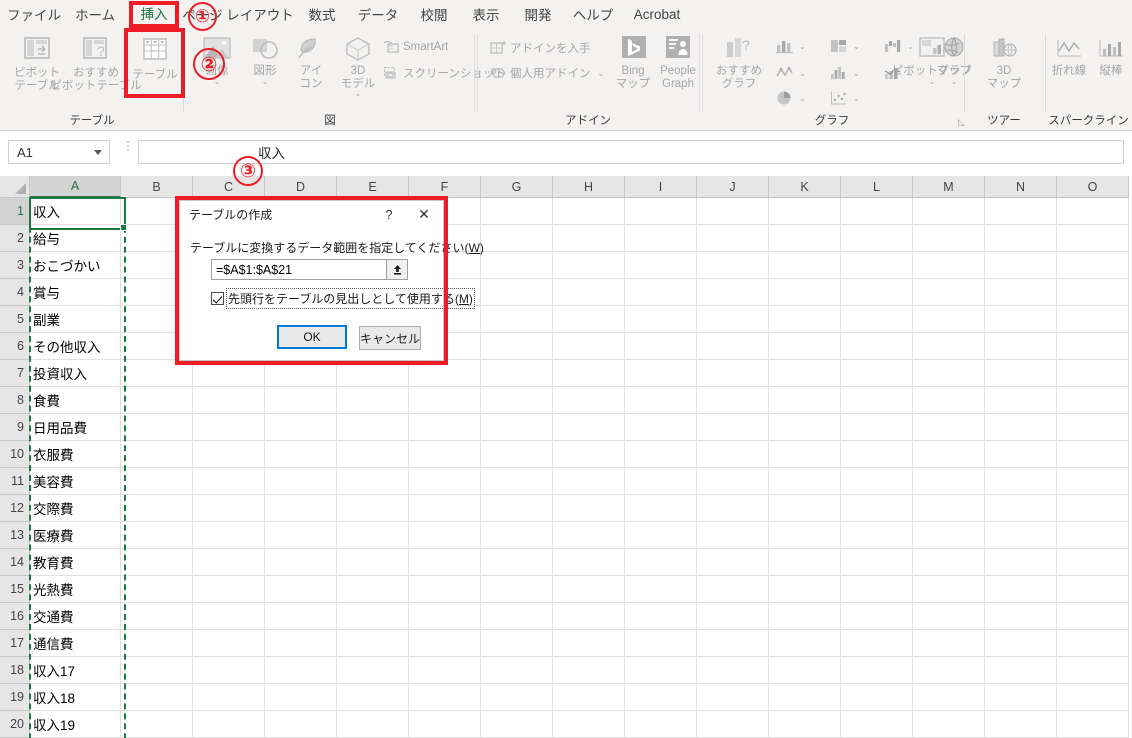  I want to click on cell-A12: 交際費, so click(75, 508).